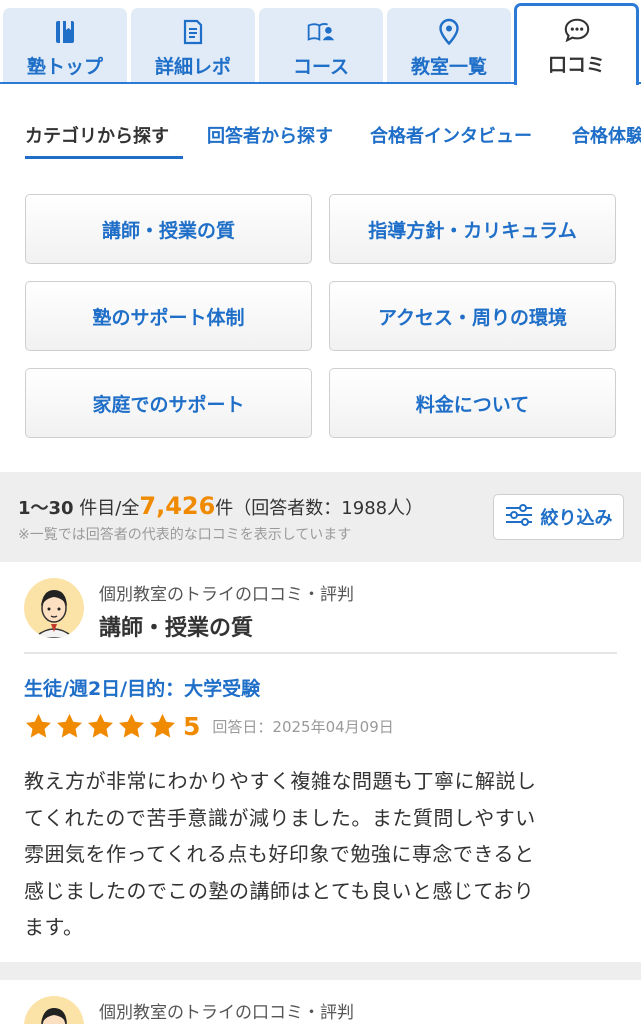  I want to click on top-tab-bar: 塾トップ 詳細レポ コース 教室一覧 口コミ, so click(320, 42).